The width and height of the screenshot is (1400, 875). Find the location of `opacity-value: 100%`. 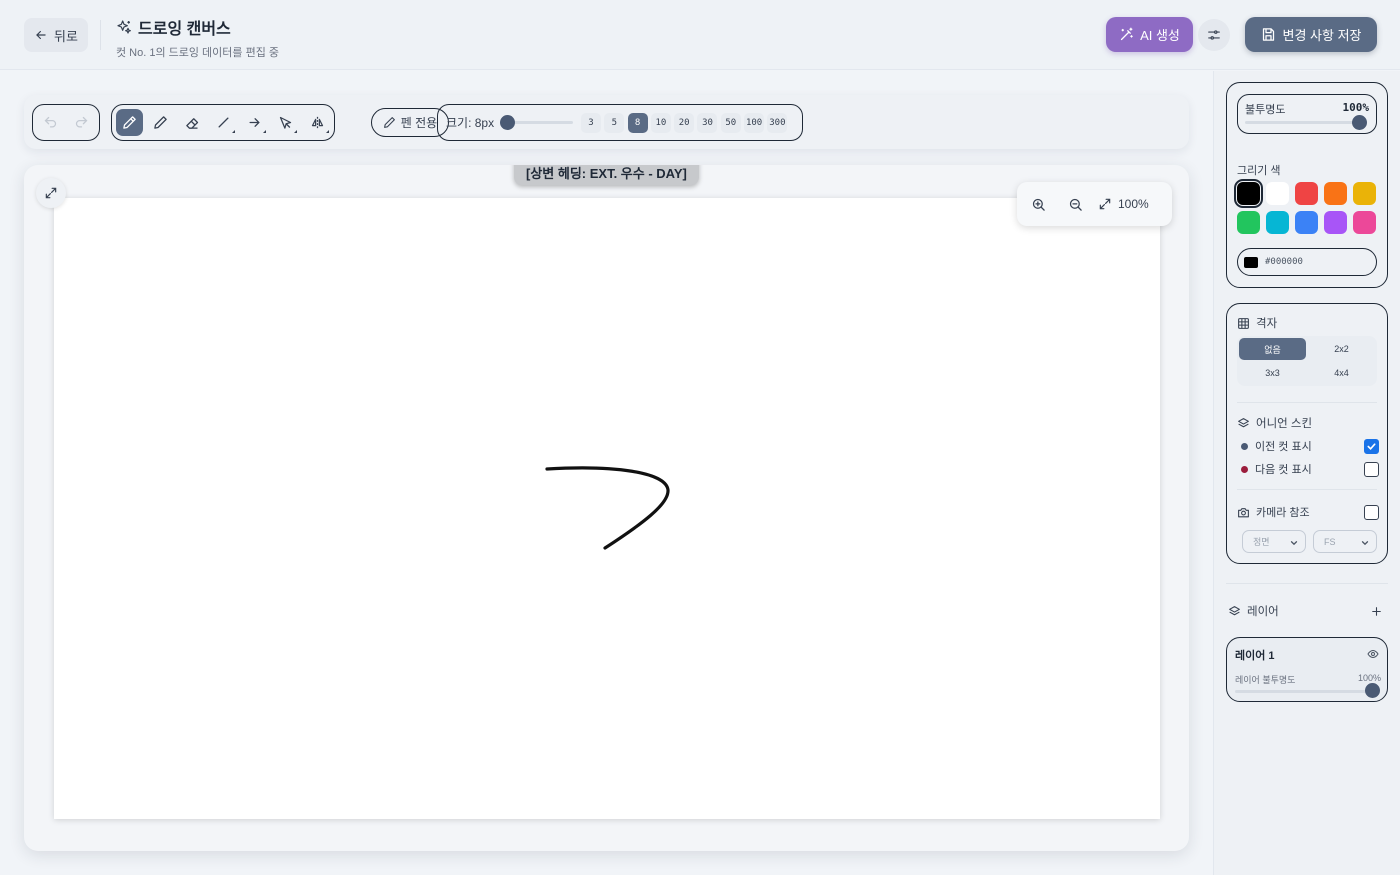

opacity-value: 100% is located at coordinates (1356, 107).